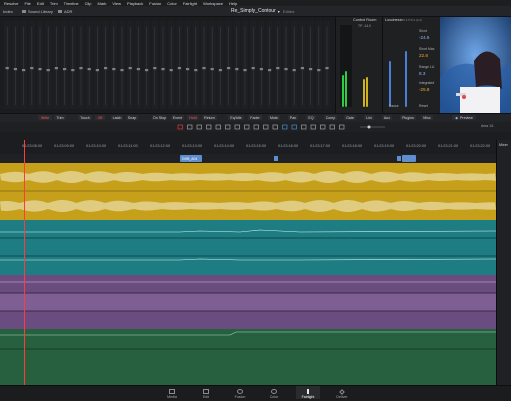 The width and height of the screenshot is (511, 401). Describe the element at coordinates (384, 146) in the screenshot. I see `ruler-timecode-11: 01:23:19:00` at that location.